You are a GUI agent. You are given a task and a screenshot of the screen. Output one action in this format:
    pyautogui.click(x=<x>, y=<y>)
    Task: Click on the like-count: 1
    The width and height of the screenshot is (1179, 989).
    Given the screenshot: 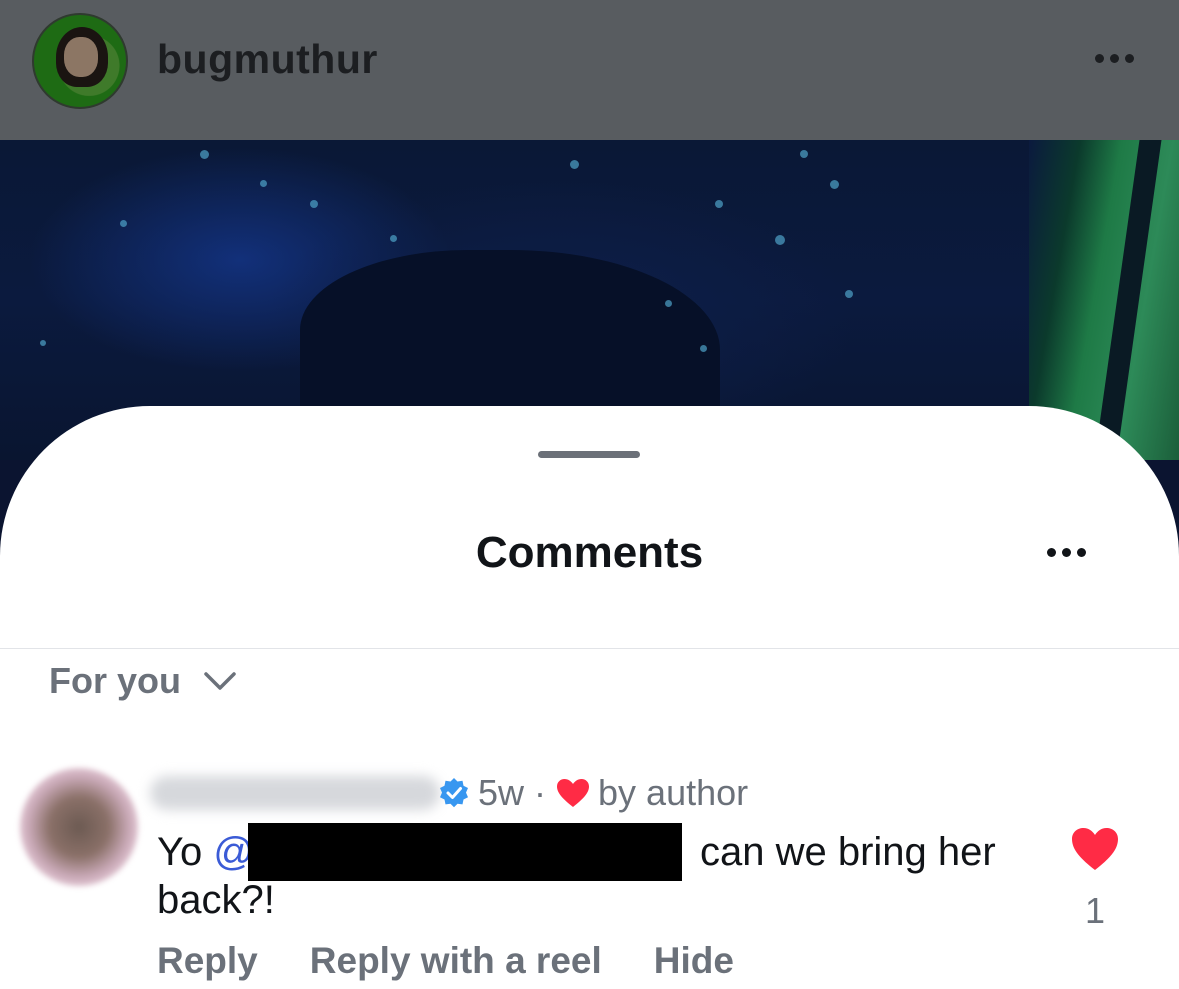 What is the action you would take?
    pyautogui.click(x=1095, y=910)
    